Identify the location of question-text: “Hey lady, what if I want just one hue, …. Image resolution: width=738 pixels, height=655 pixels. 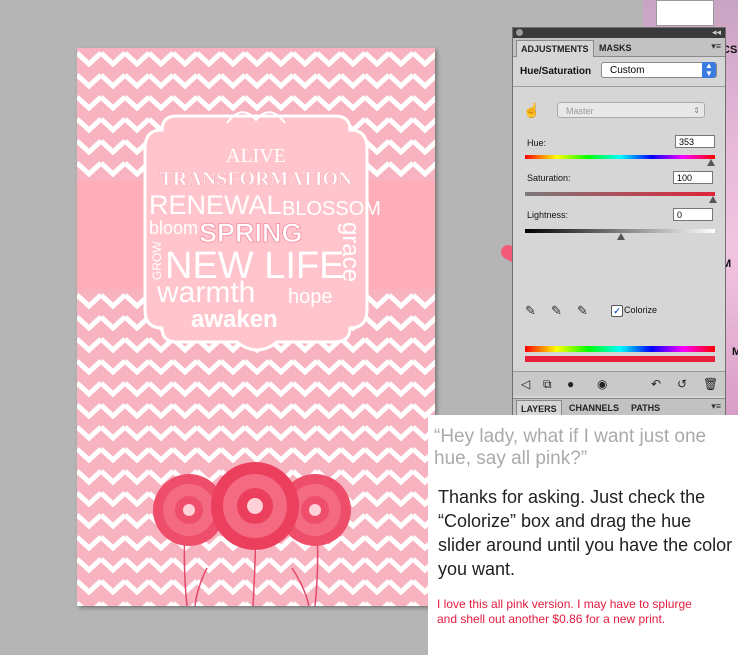
(570, 447).